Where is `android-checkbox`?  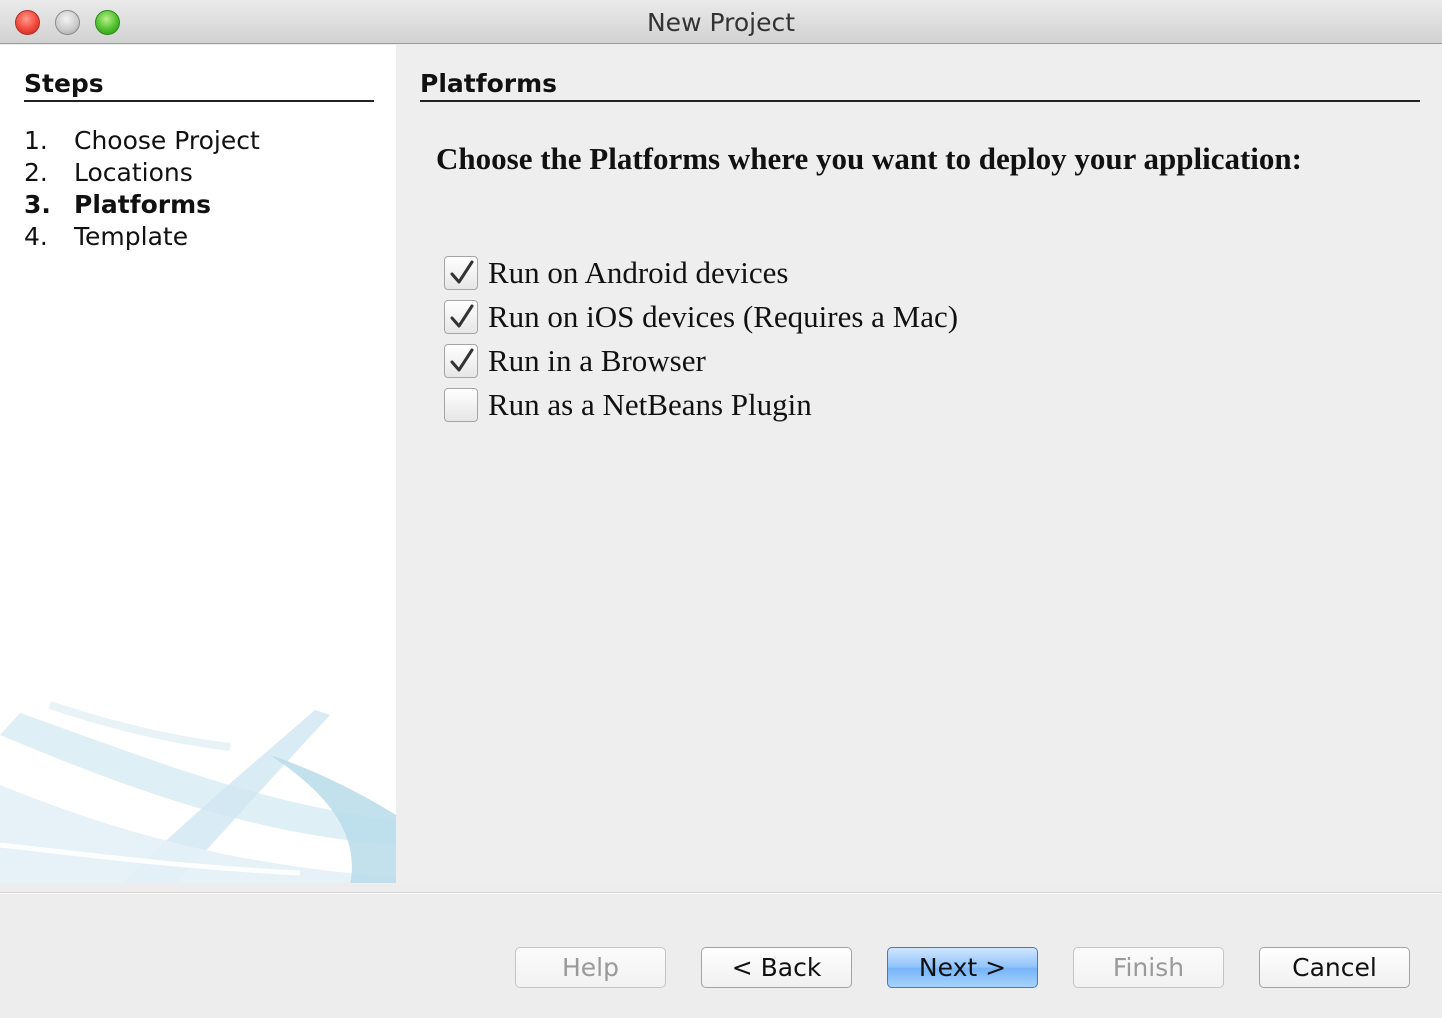
android-checkbox is located at coordinates (461, 273).